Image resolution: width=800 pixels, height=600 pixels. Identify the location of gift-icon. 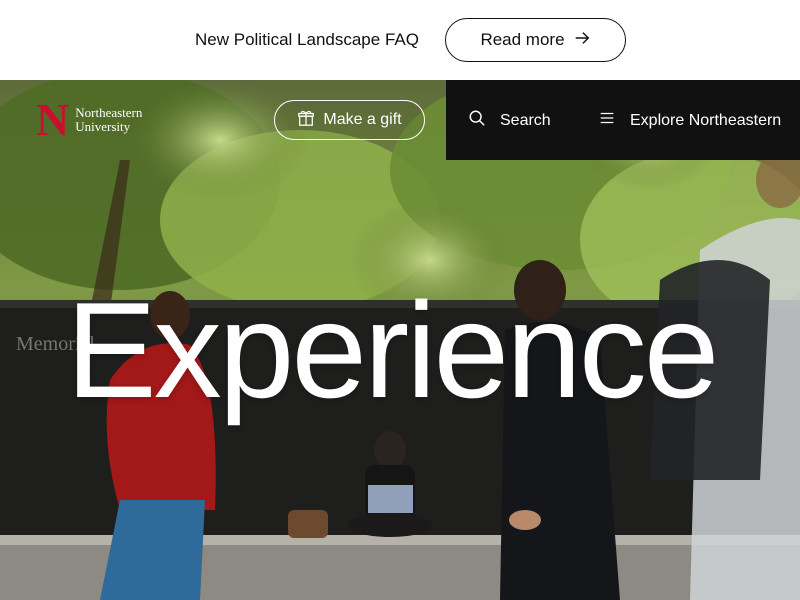
(306, 120).